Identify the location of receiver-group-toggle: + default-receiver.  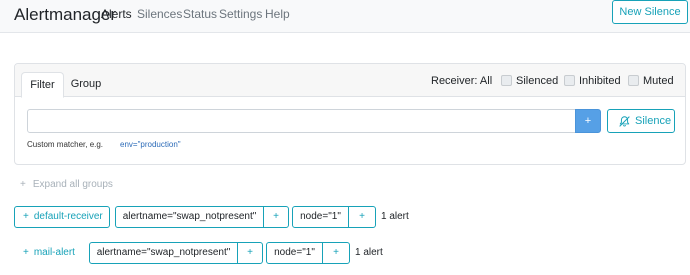
(62, 217).